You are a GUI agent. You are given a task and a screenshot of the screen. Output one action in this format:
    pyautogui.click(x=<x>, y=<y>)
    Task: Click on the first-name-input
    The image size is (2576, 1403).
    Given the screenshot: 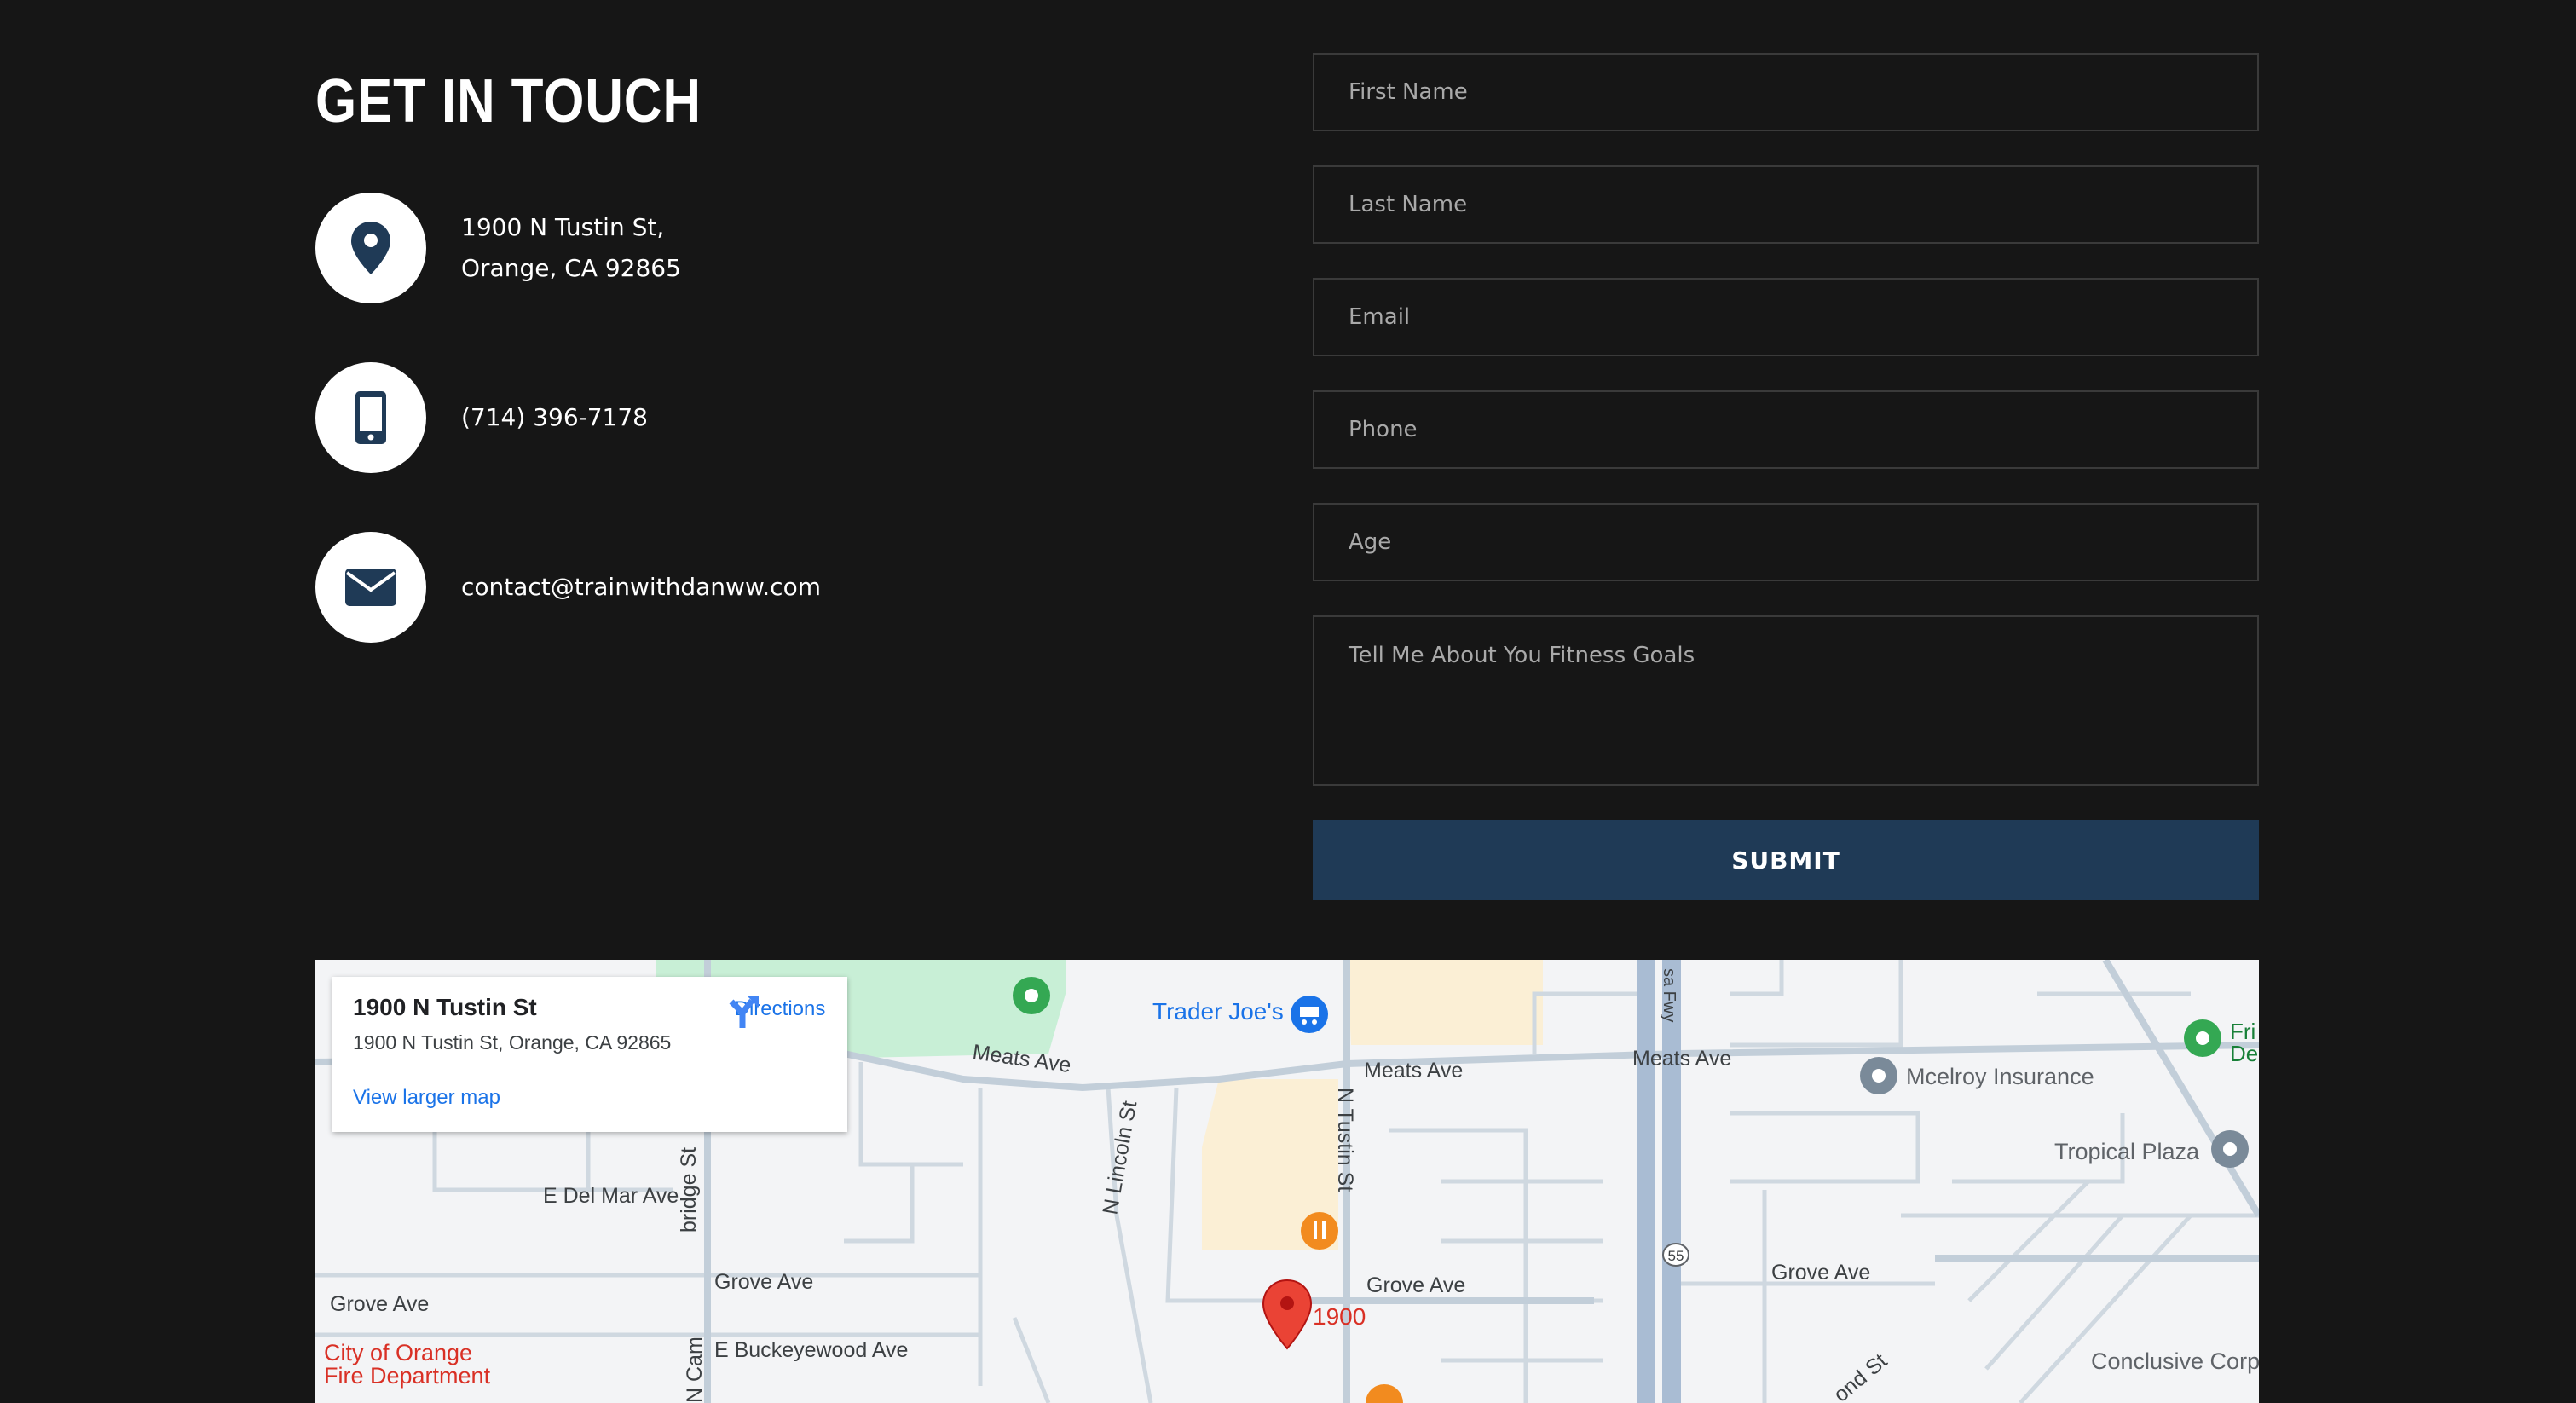 What is the action you would take?
    pyautogui.click(x=1786, y=92)
    